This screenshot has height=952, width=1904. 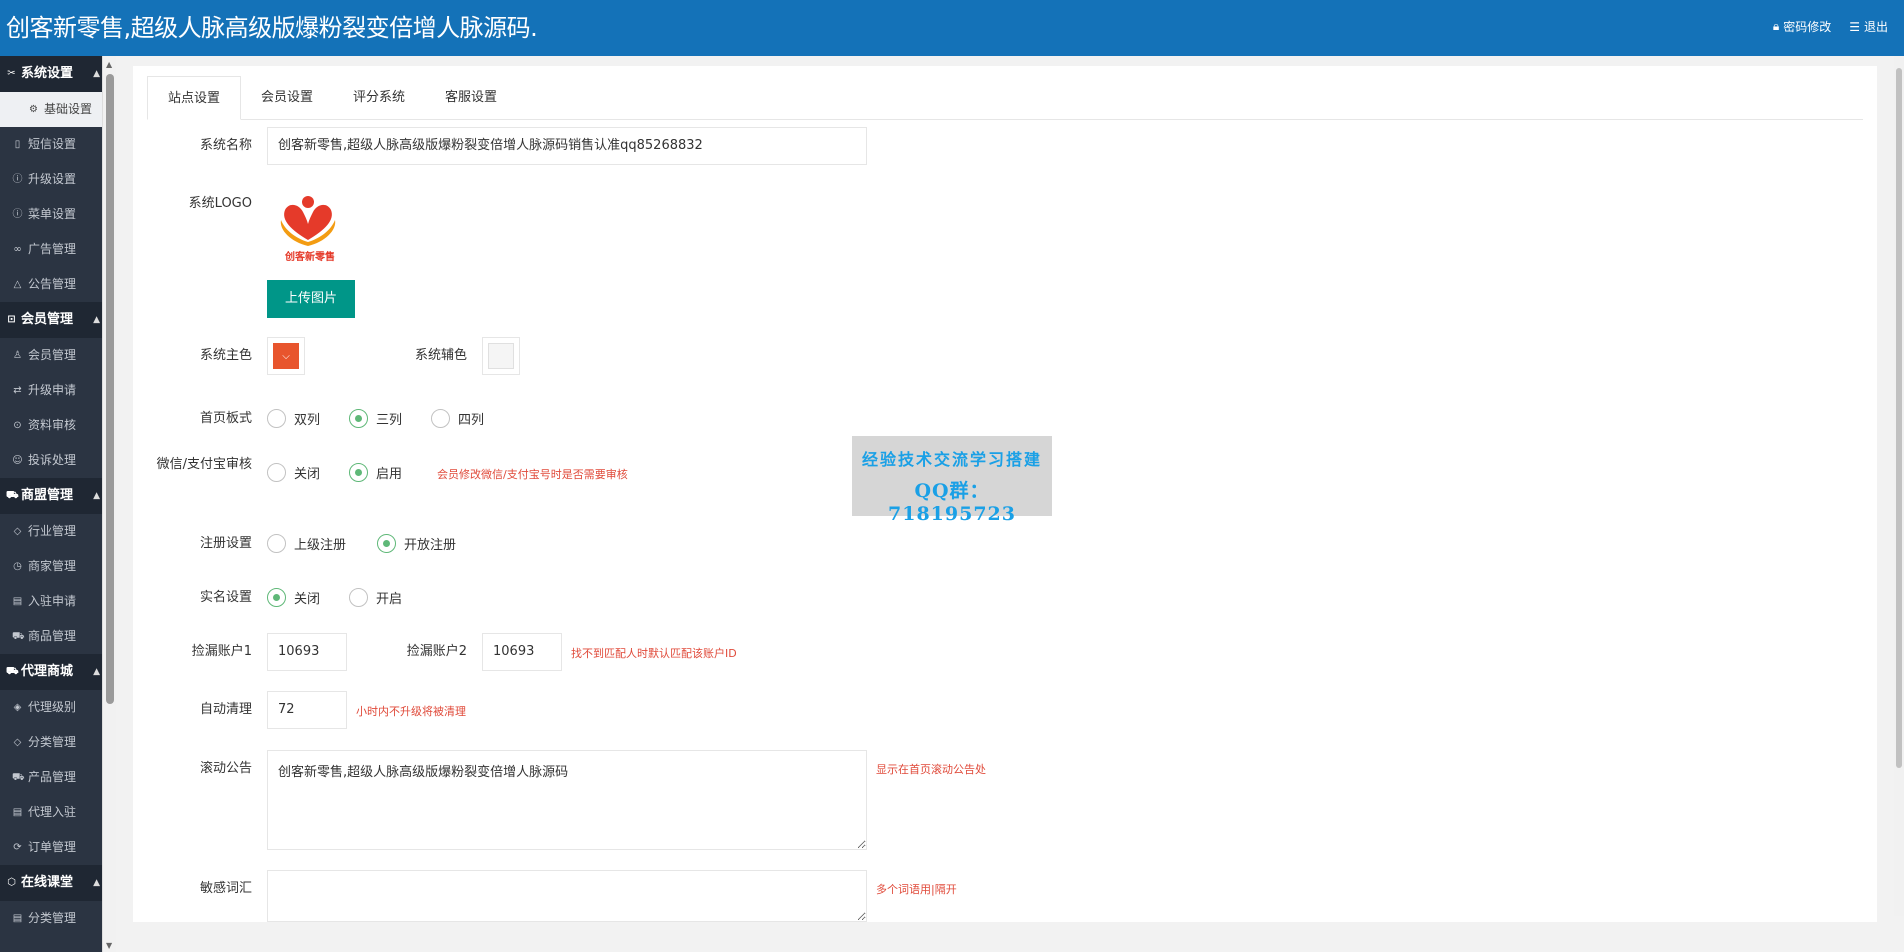 I want to click on user-icon: ♙, so click(x=17, y=355).